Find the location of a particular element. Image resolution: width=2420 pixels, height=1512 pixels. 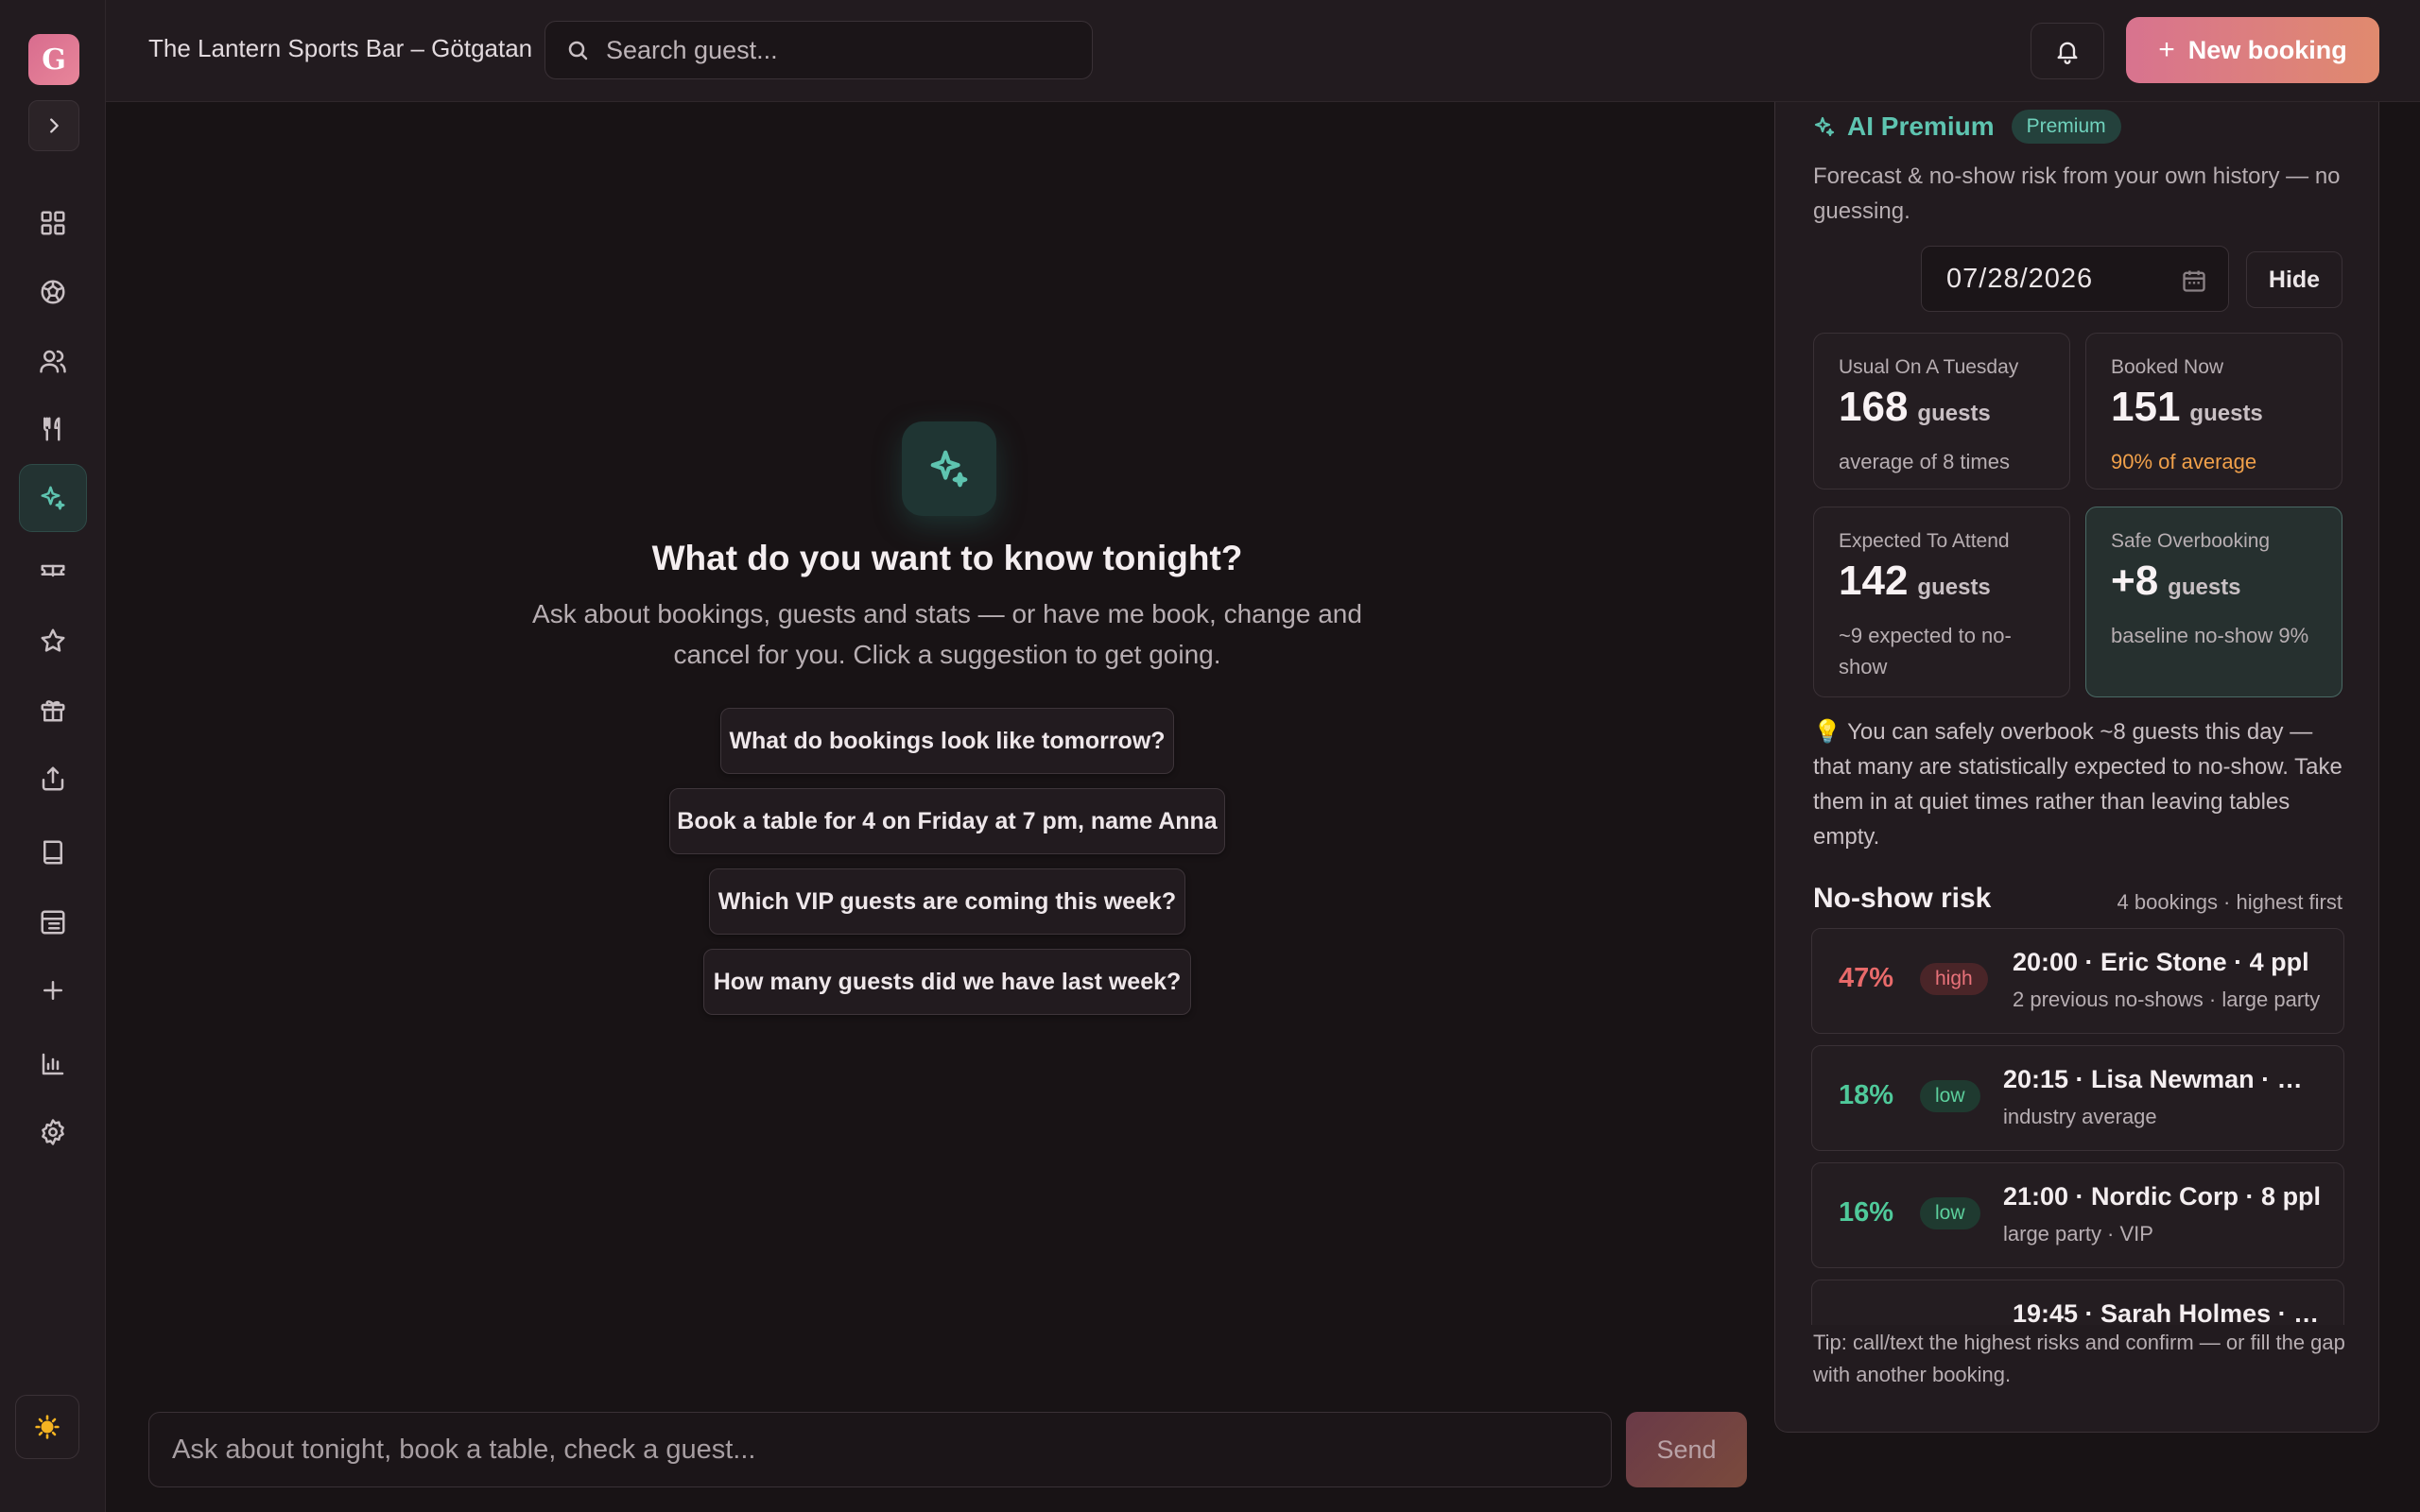

nav-statistics is located at coordinates (53, 1064).